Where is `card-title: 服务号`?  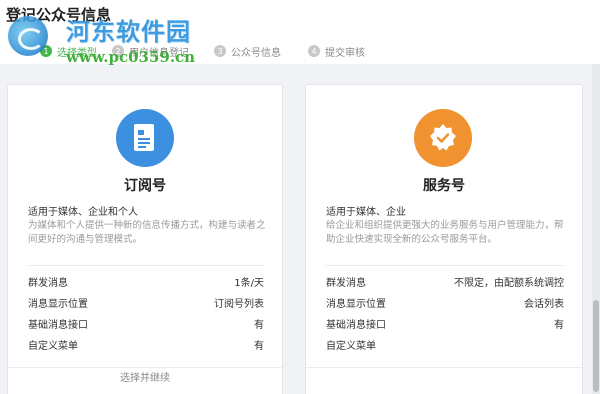
card-title: 服务号 is located at coordinates (444, 186).